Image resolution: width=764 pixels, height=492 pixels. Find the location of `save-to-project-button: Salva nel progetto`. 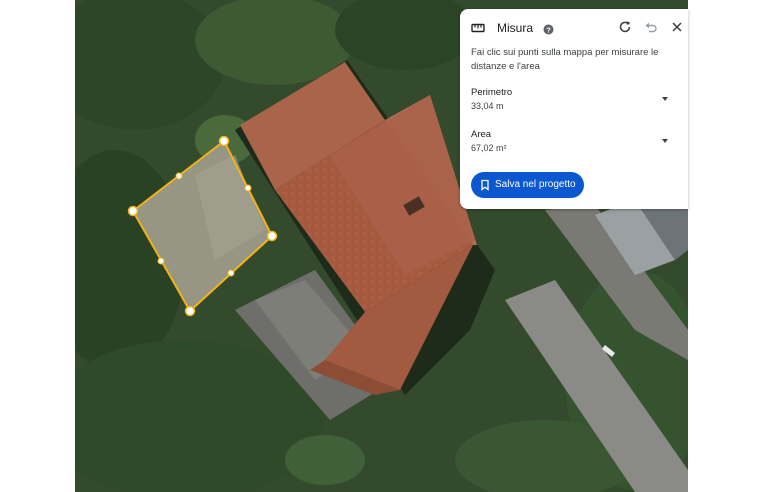

save-to-project-button: Salva nel progetto is located at coordinates (527, 185).